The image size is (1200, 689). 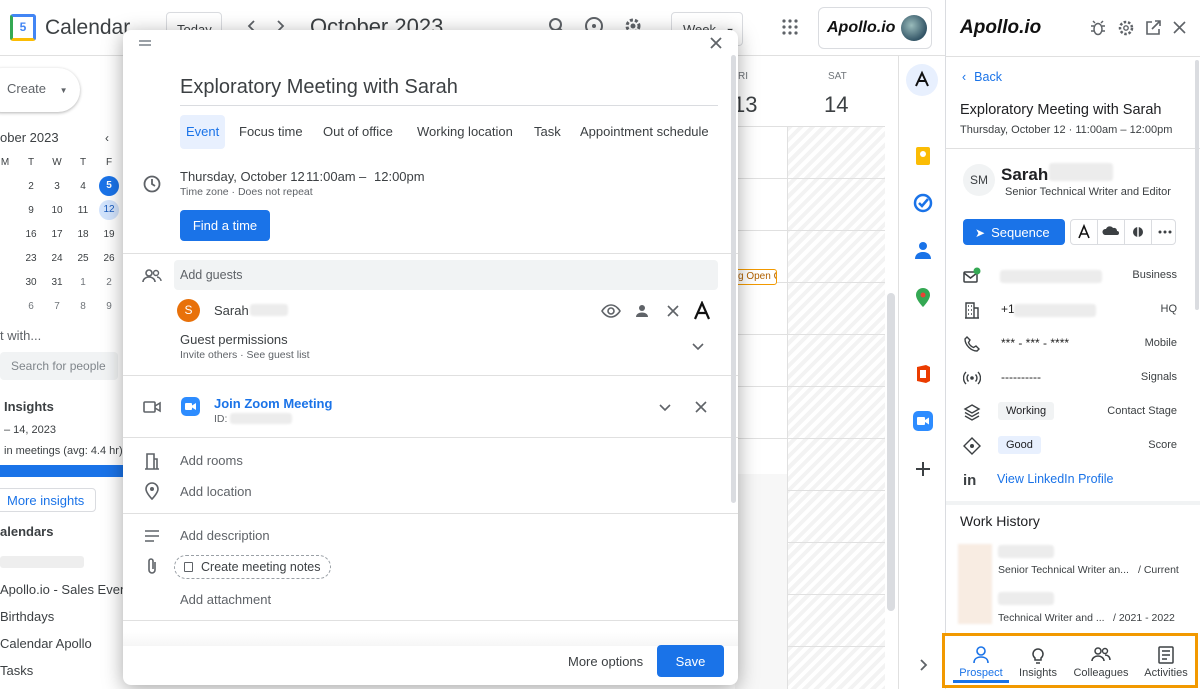 What do you see at coordinates (922, 80) in the screenshot?
I see `apollo-addon-icon` at bounding box center [922, 80].